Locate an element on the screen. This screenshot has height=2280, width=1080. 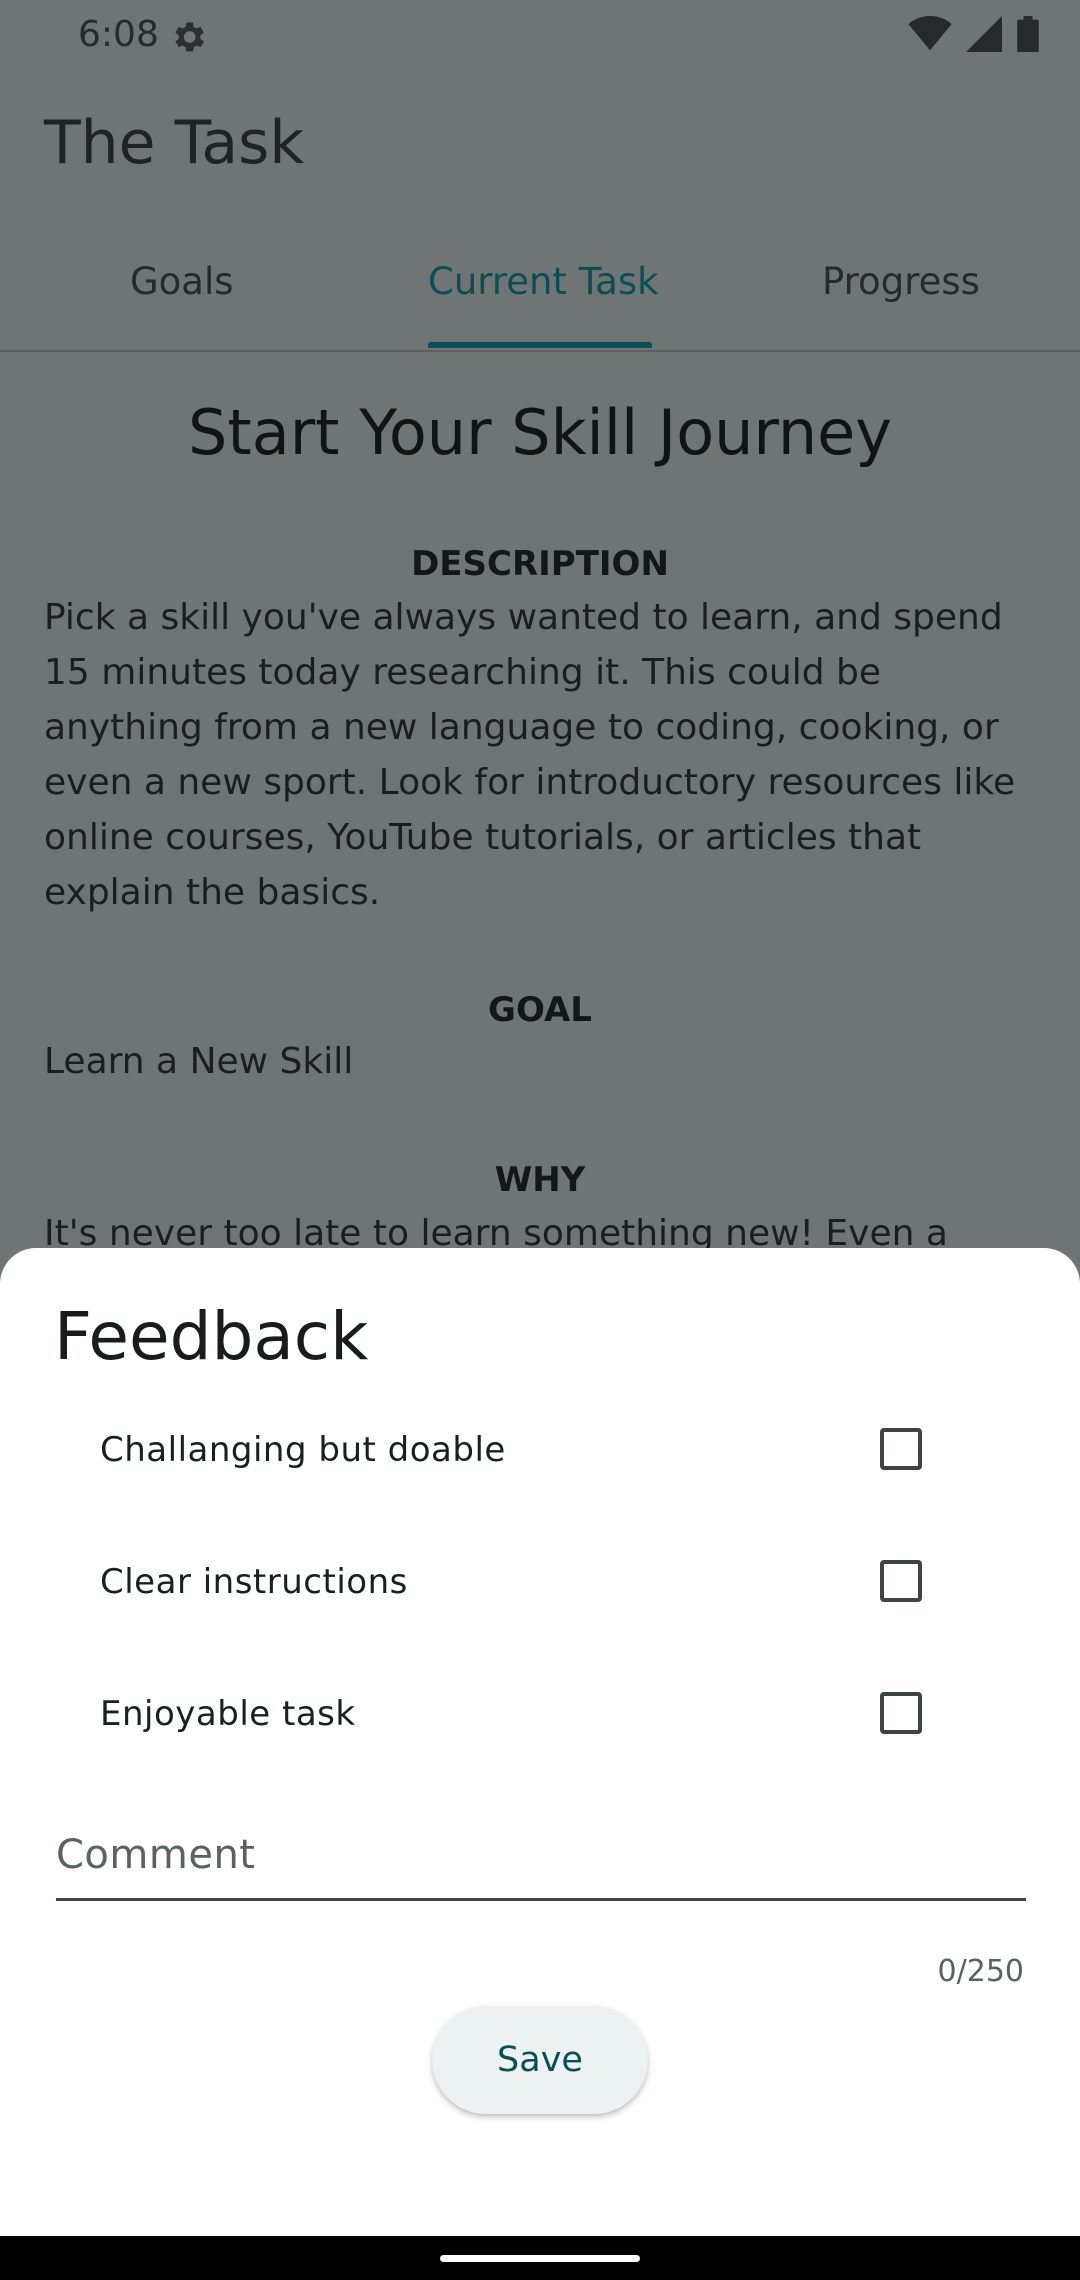
app-title: The Task is located at coordinates (174, 143).